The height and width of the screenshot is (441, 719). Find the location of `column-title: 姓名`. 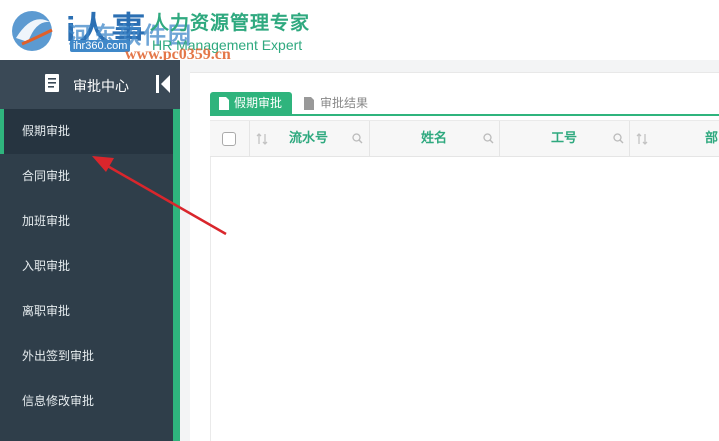

column-title: 姓名 is located at coordinates (434, 138).